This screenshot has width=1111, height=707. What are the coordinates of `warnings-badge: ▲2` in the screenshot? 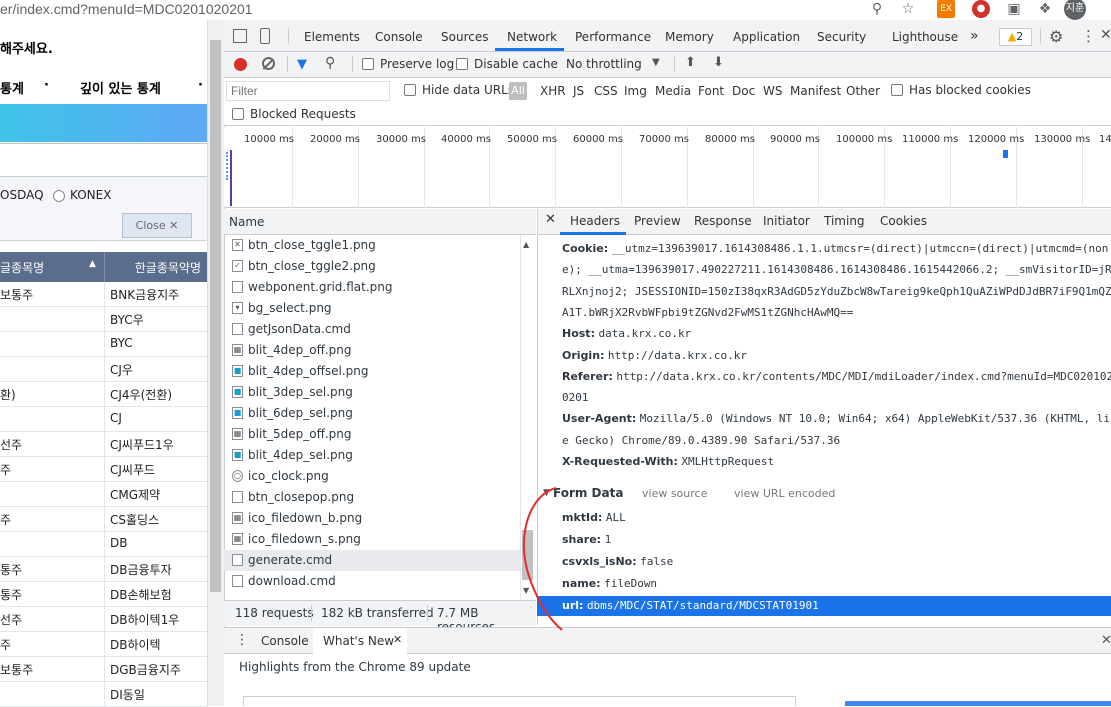 It's located at (1015, 37).